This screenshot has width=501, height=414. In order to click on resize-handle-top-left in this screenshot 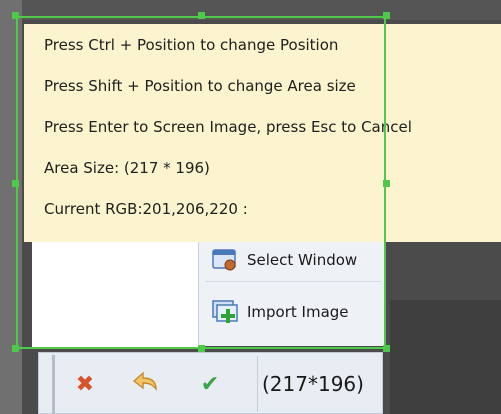, I will do `click(15, 15)`.